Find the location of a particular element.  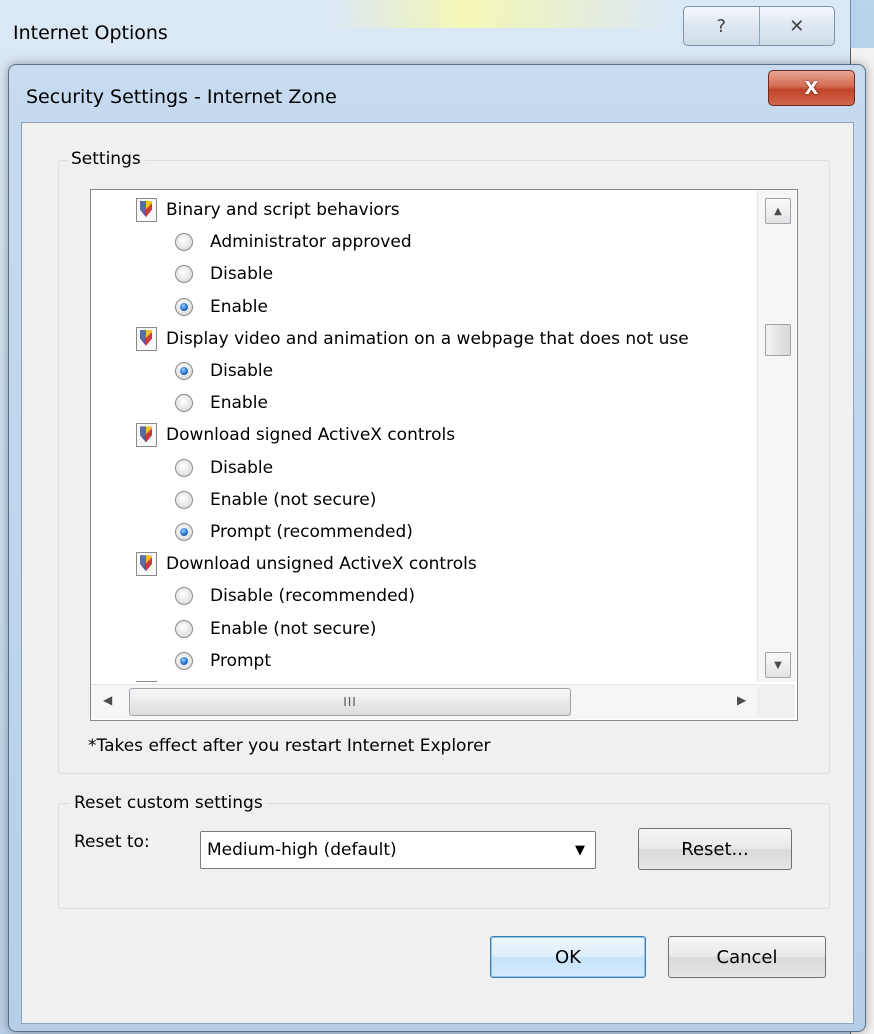

ok-button: OK is located at coordinates (568, 957).